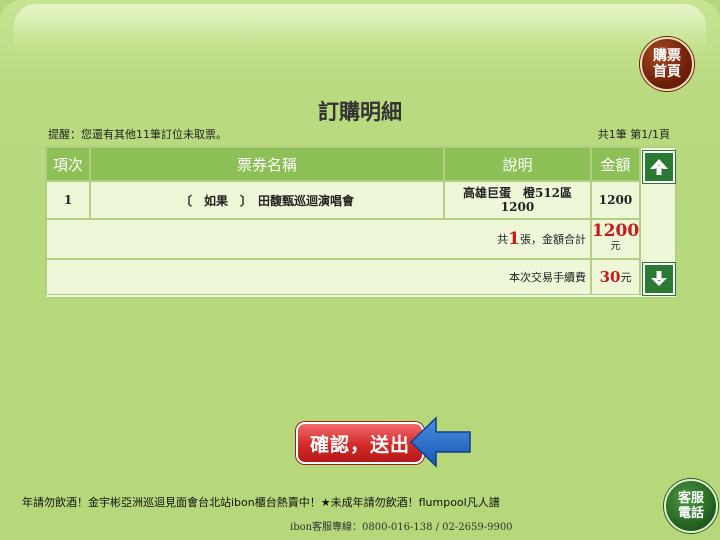  Describe the element at coordinates (667, 72) in the screenshot. I see `home-button-line2: 首頁` at that location.